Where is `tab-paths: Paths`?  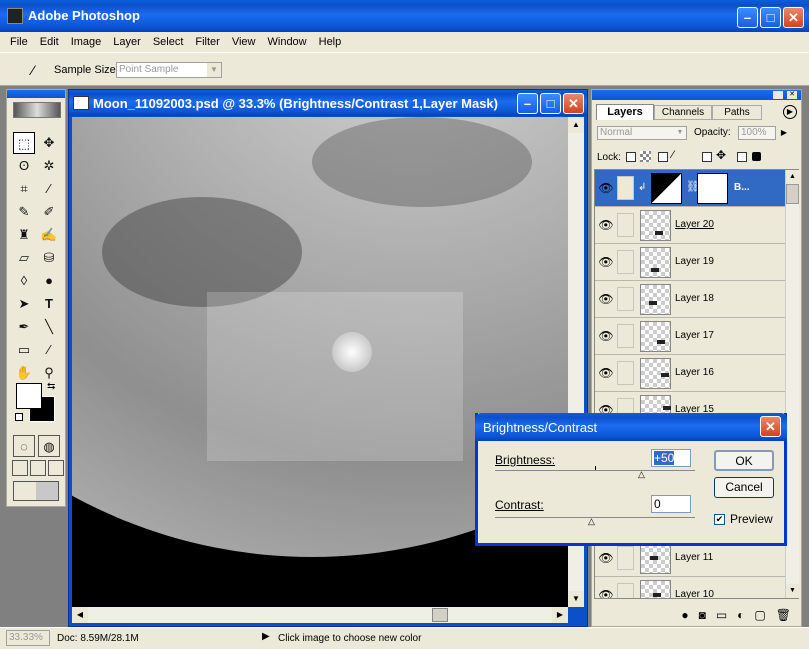 tab-paths: Paths is located at coordinates (737, 112).